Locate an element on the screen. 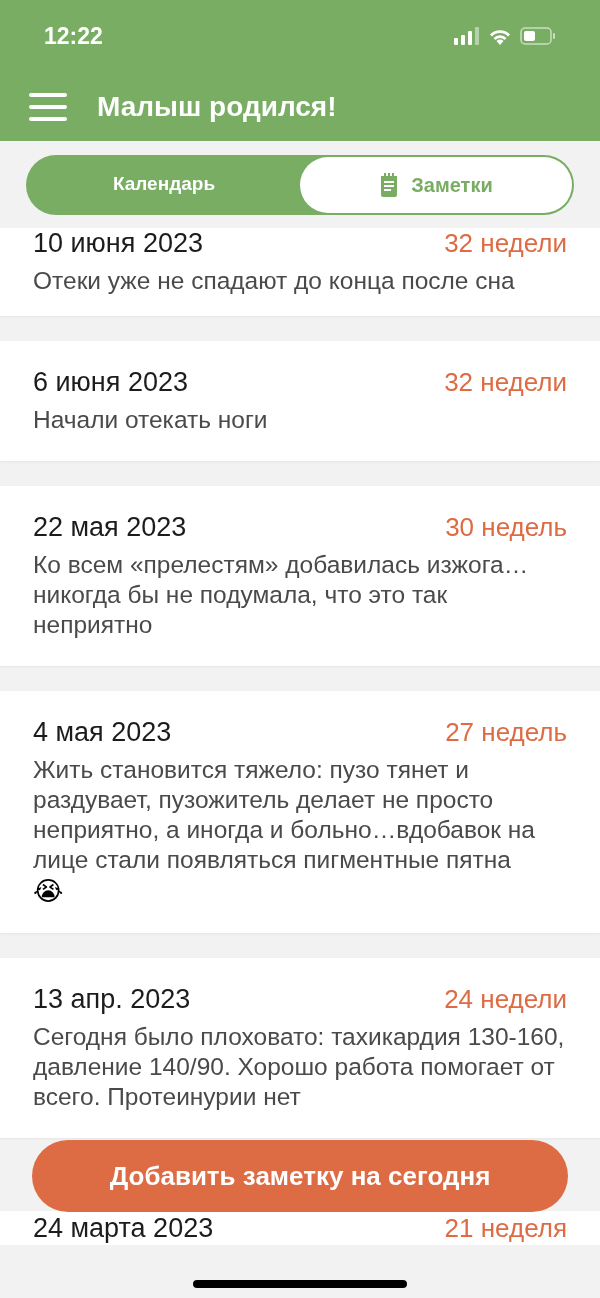  note-weeks: 24 недели is located at coordinates (505, 999).